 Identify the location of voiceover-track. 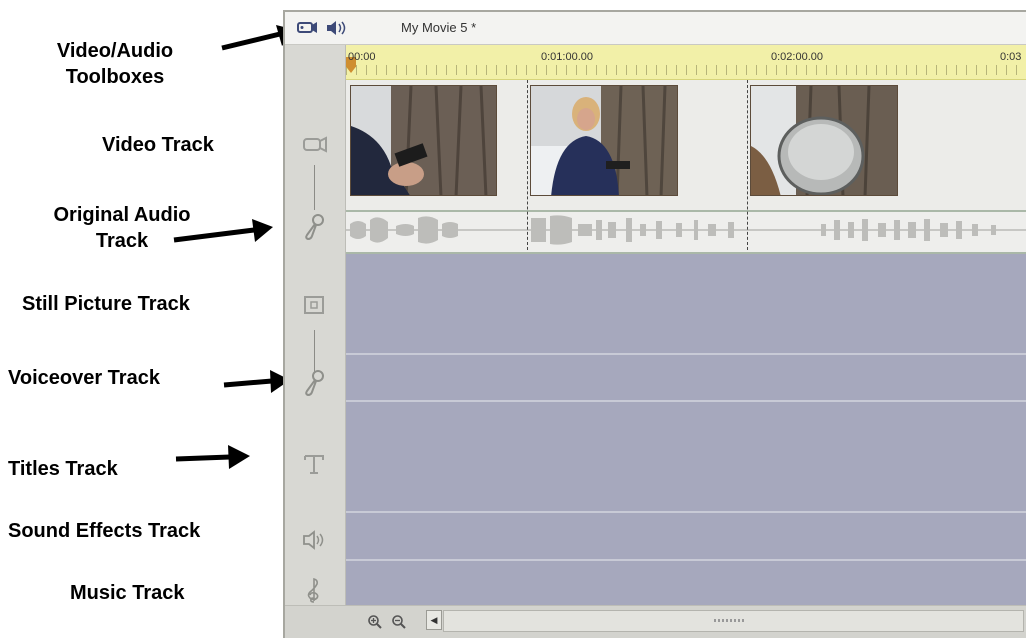
(686, 377).